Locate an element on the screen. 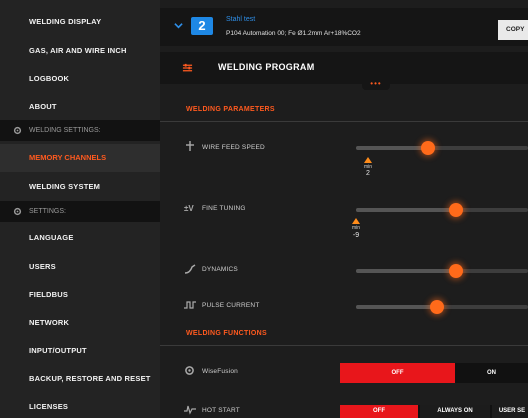 The width and height of the screenshot is (528, 418). copy-button: COPY is located at coordinates (513, 30).